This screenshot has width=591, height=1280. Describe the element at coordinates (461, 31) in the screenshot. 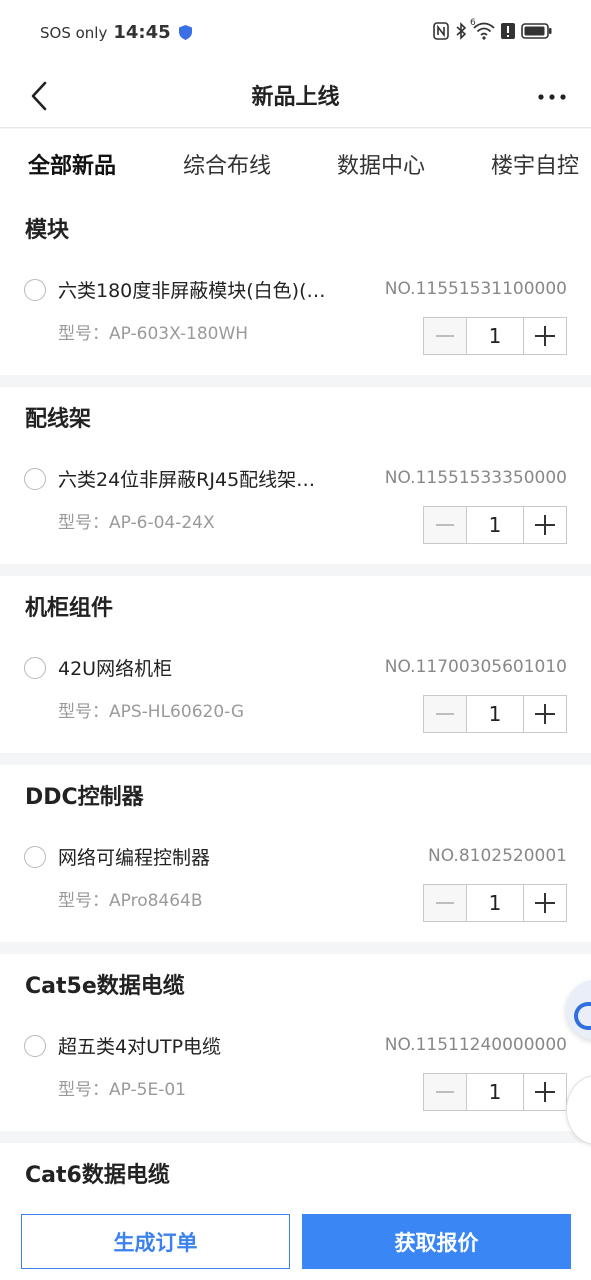

I see `bluetooth-icon` at that location.